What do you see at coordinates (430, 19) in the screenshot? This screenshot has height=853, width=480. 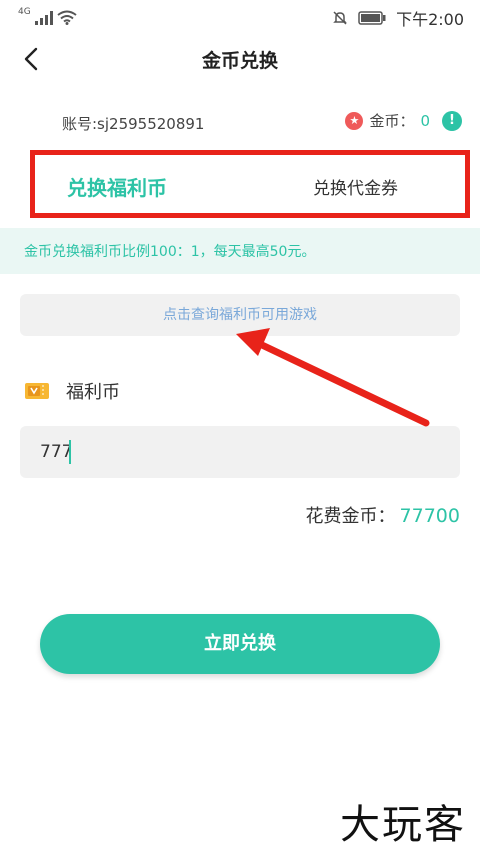 I see `clock: 下午2:00` at bounding box center [430, 19].